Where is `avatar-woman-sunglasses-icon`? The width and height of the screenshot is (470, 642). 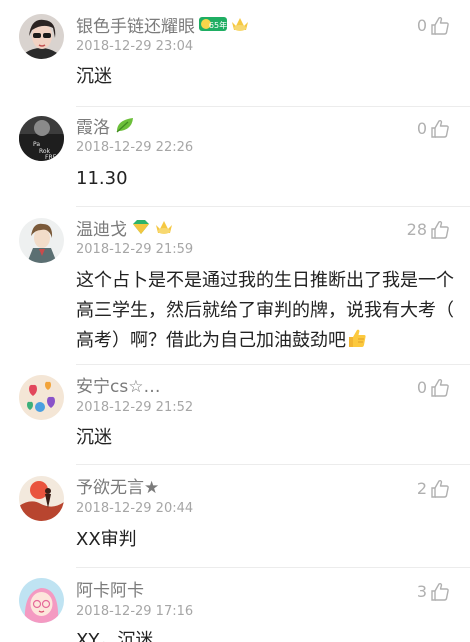 avatar-woman-sunglasses-icon is located at coordinates (41, 36).